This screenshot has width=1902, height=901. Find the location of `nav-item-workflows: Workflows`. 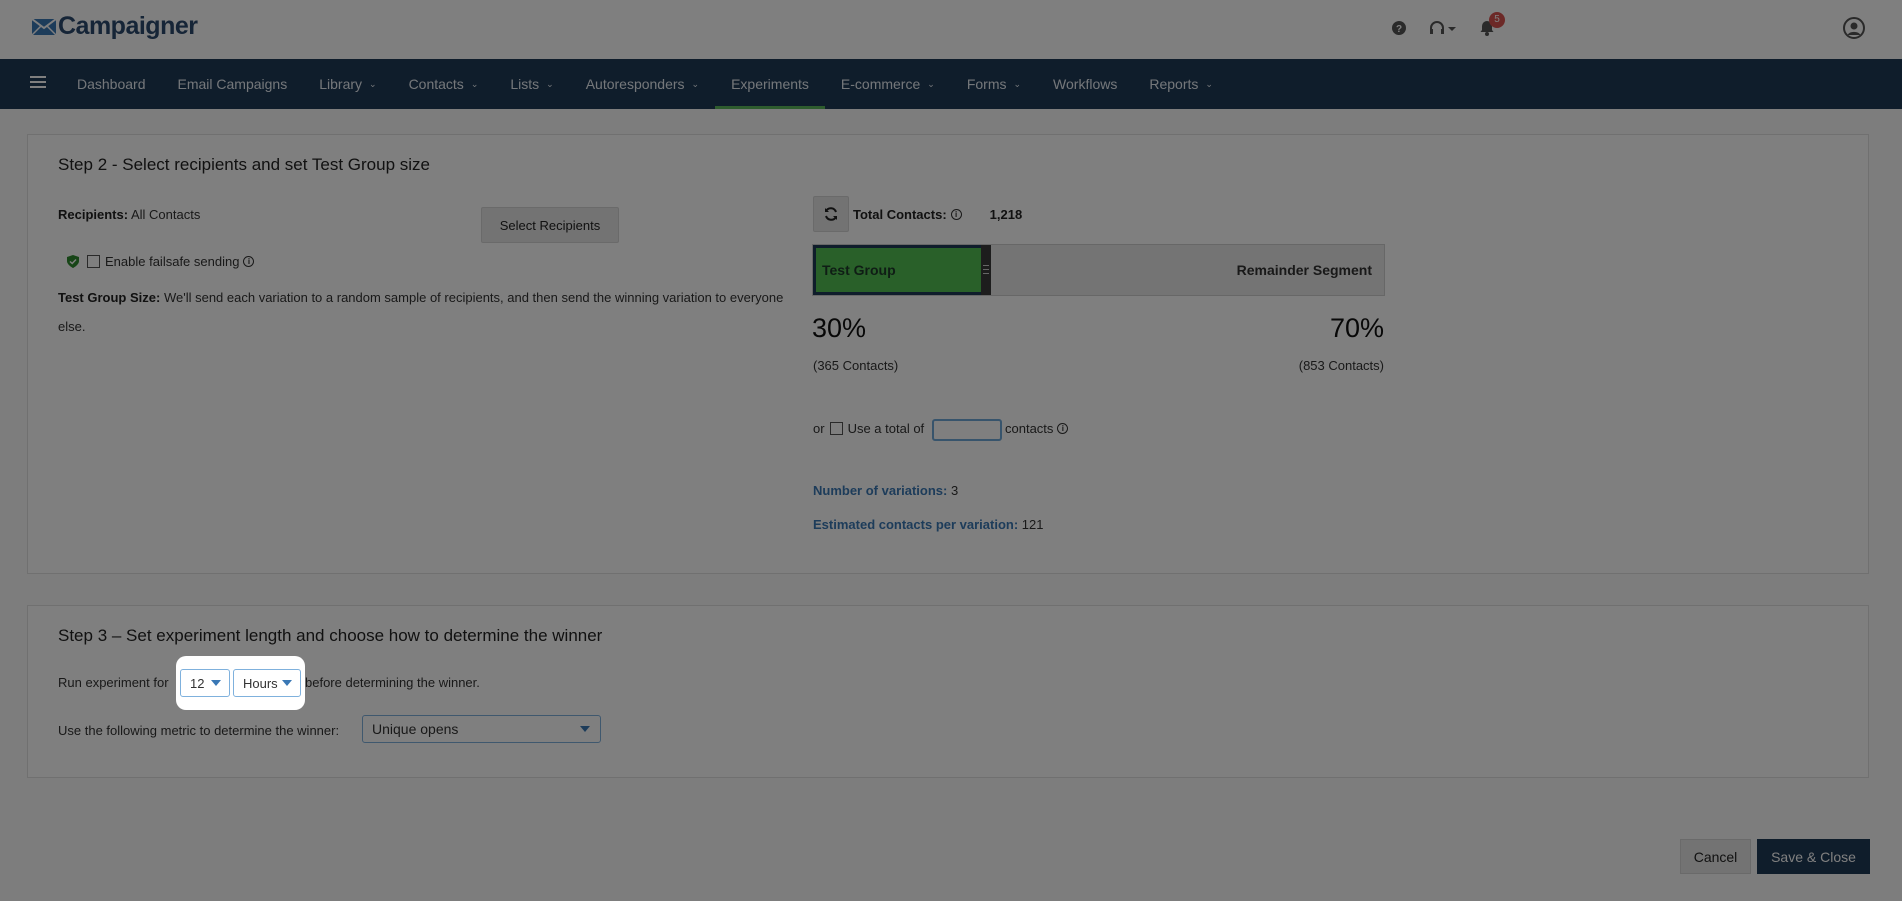

nav-item-workflows: Workflows is located at coordinates (1085, 84).